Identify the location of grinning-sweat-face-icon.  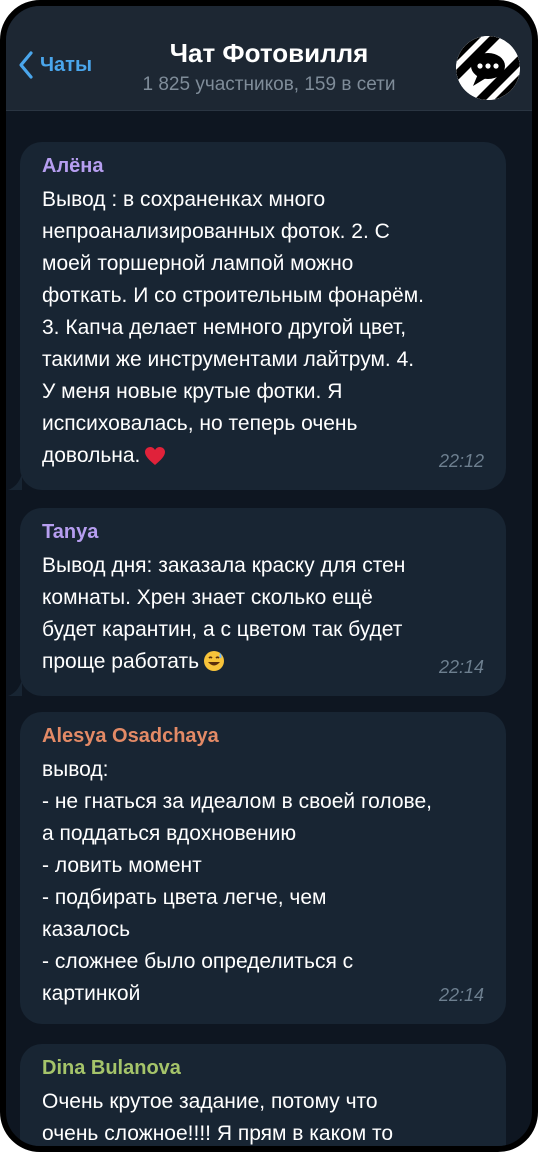
(214, 666).